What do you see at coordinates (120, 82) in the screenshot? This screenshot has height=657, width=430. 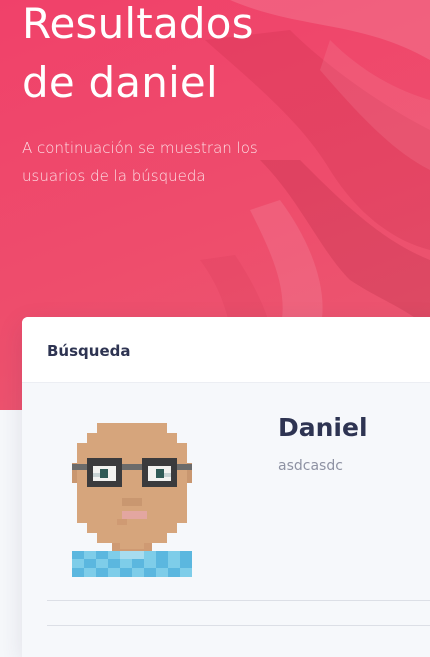 I see `page-title-line-2: de daniel` at bounding box center [120, 82].